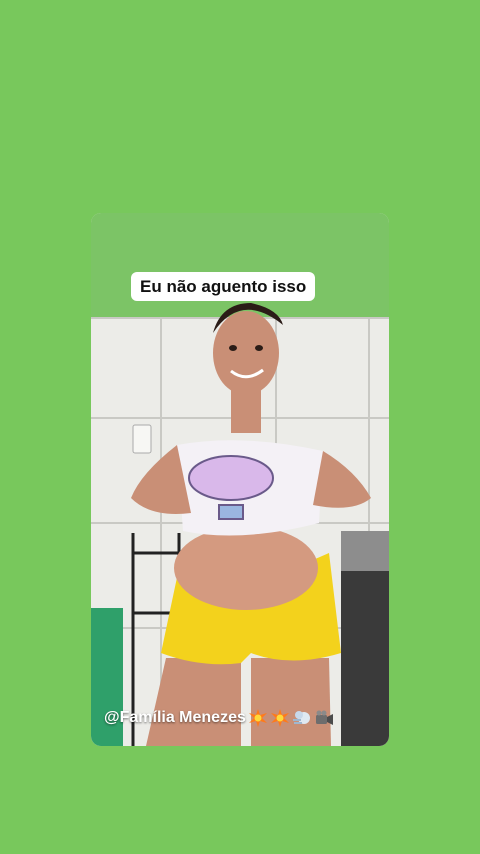 The width and height of the screenshot is (480, 854). What do you see at coordinates (240, 265) in the screenshot?
I see `green-wall` at bounding box center [240, 265].